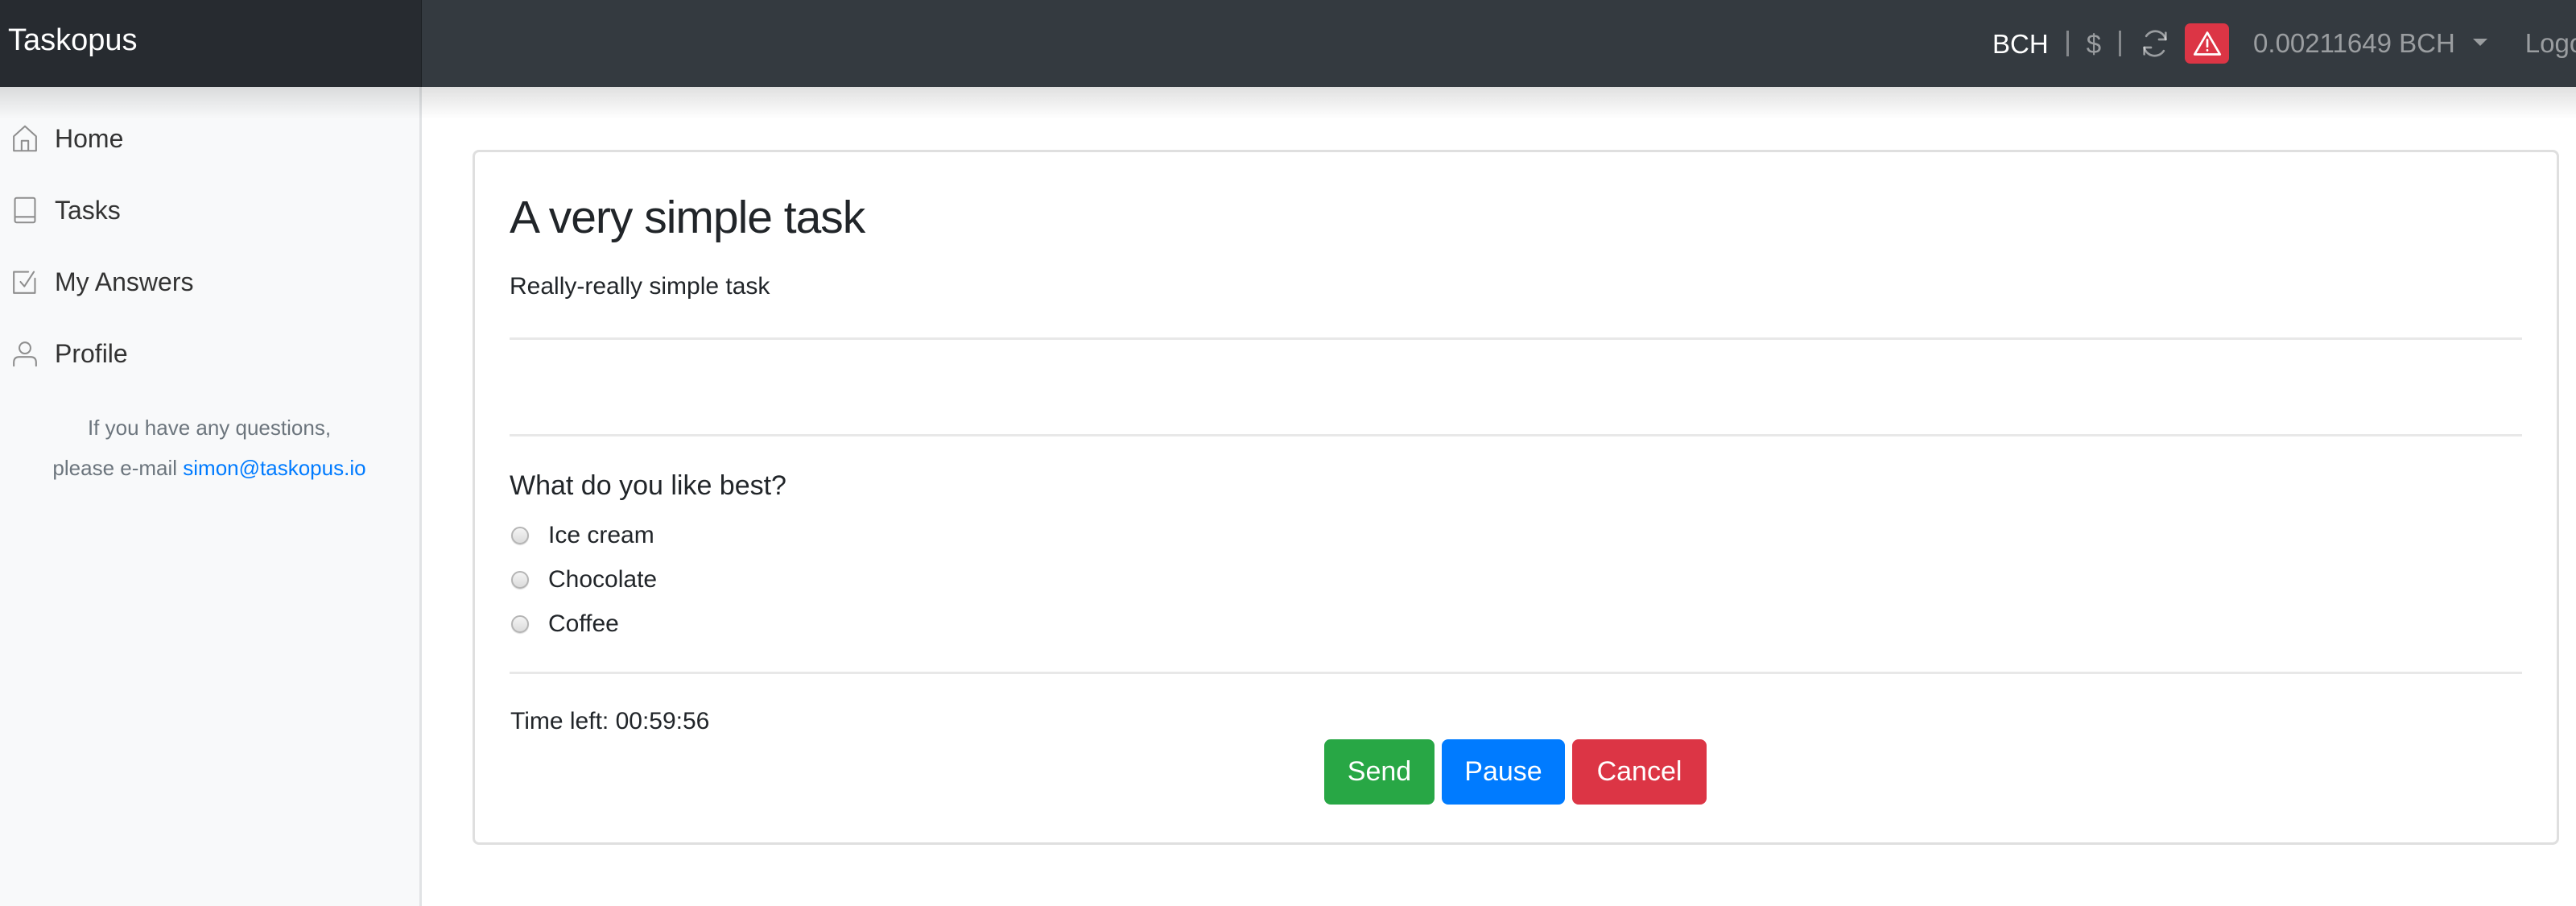 Image resolution: width=2576 pixels, height=906 pixels. I want to click on logout-link: Logout, so click(2550, 43).